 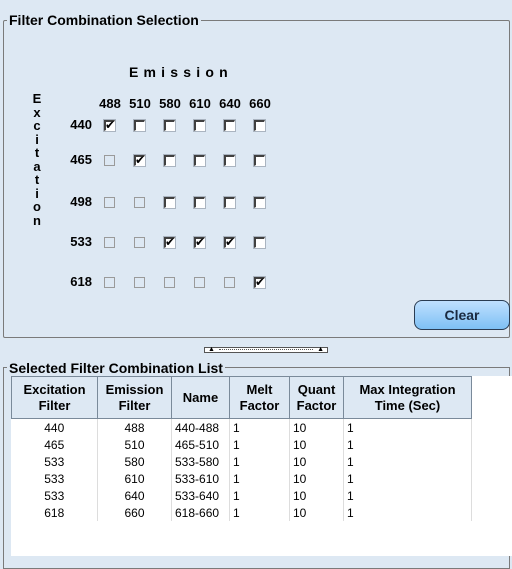 What do you see at coordinates (200, 427) in the screenshot?
I see `cell-name: 440-488` at bounding box center [200, 427].